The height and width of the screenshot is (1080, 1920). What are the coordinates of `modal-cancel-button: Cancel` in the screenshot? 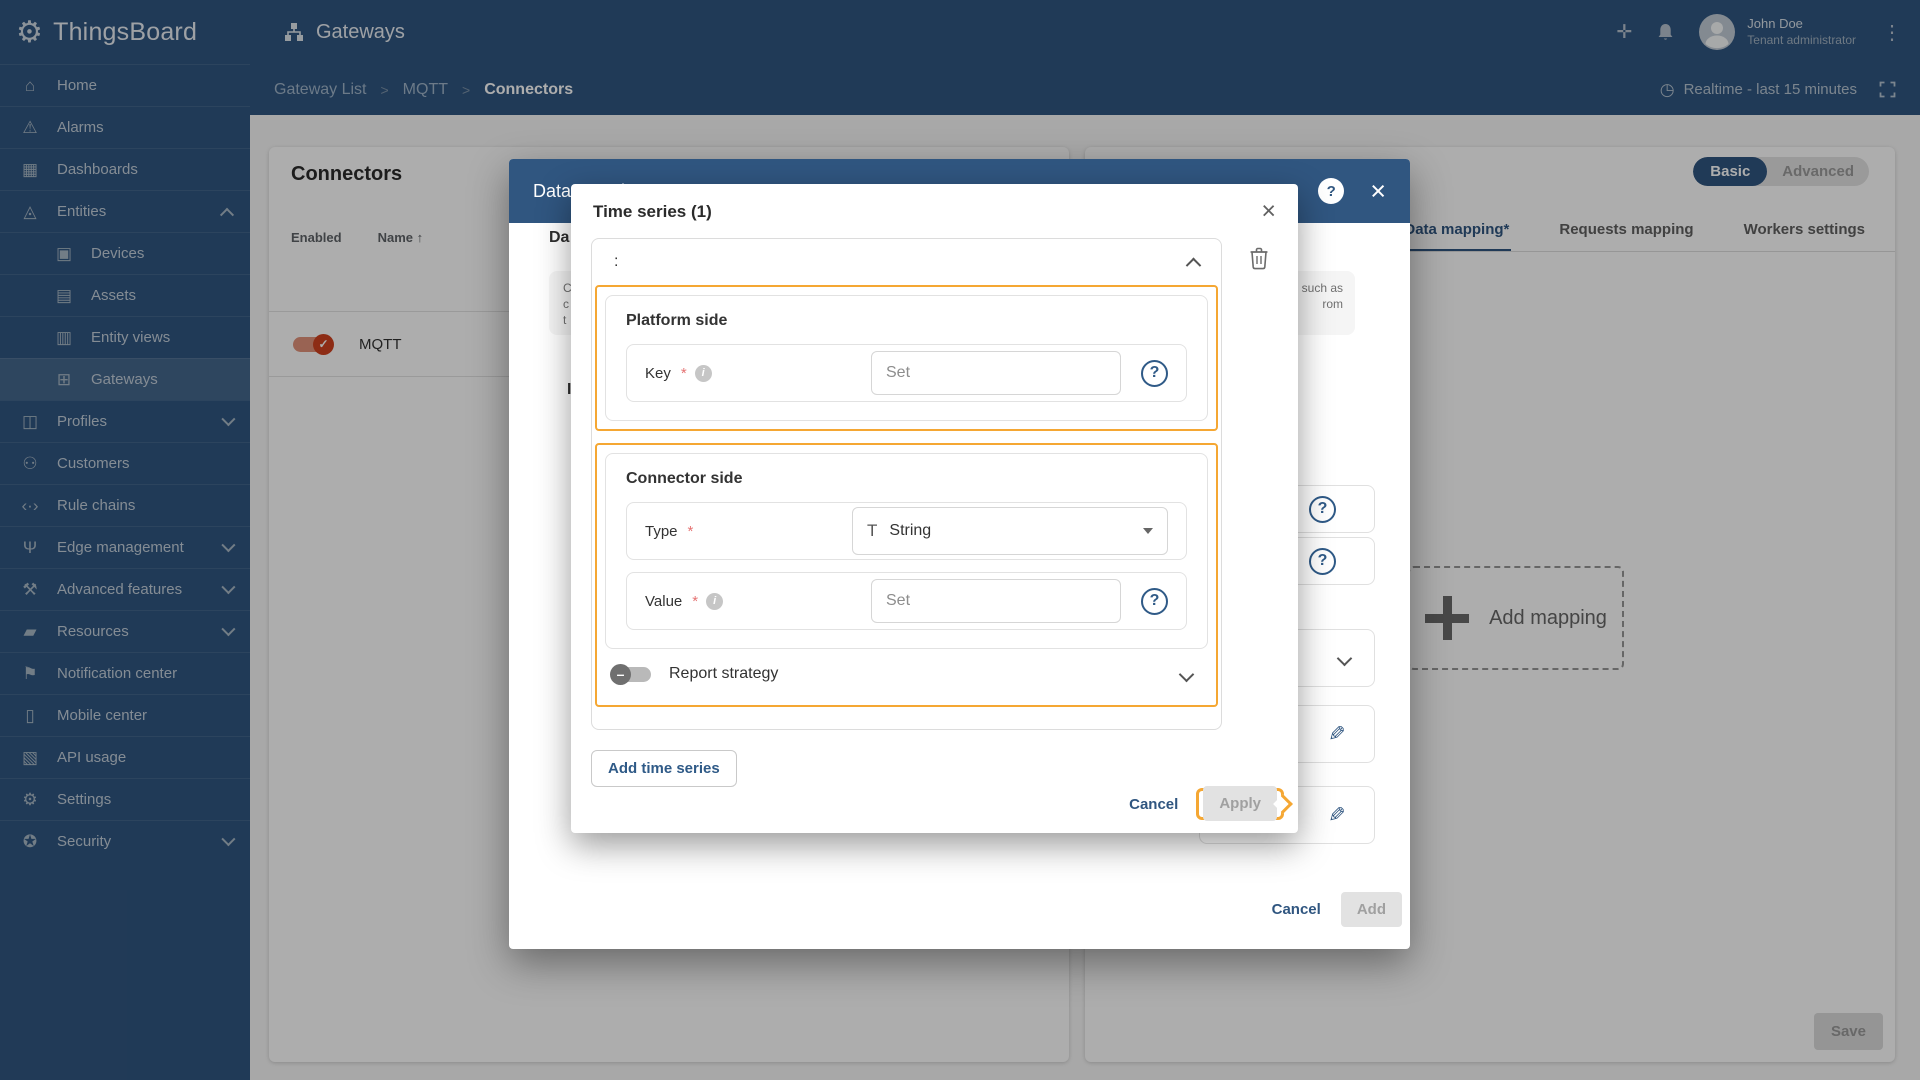 It's located at (1296, 909).